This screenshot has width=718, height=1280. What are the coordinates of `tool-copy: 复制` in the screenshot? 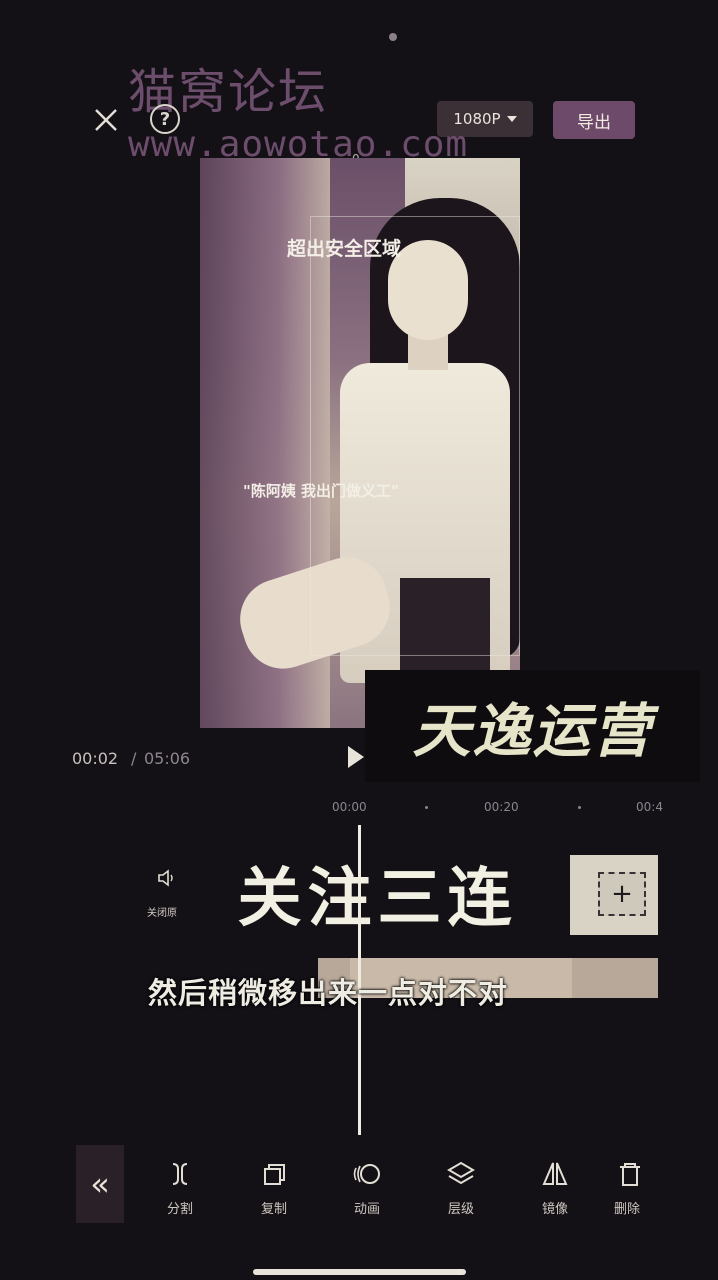 It's located at (274, 1187).